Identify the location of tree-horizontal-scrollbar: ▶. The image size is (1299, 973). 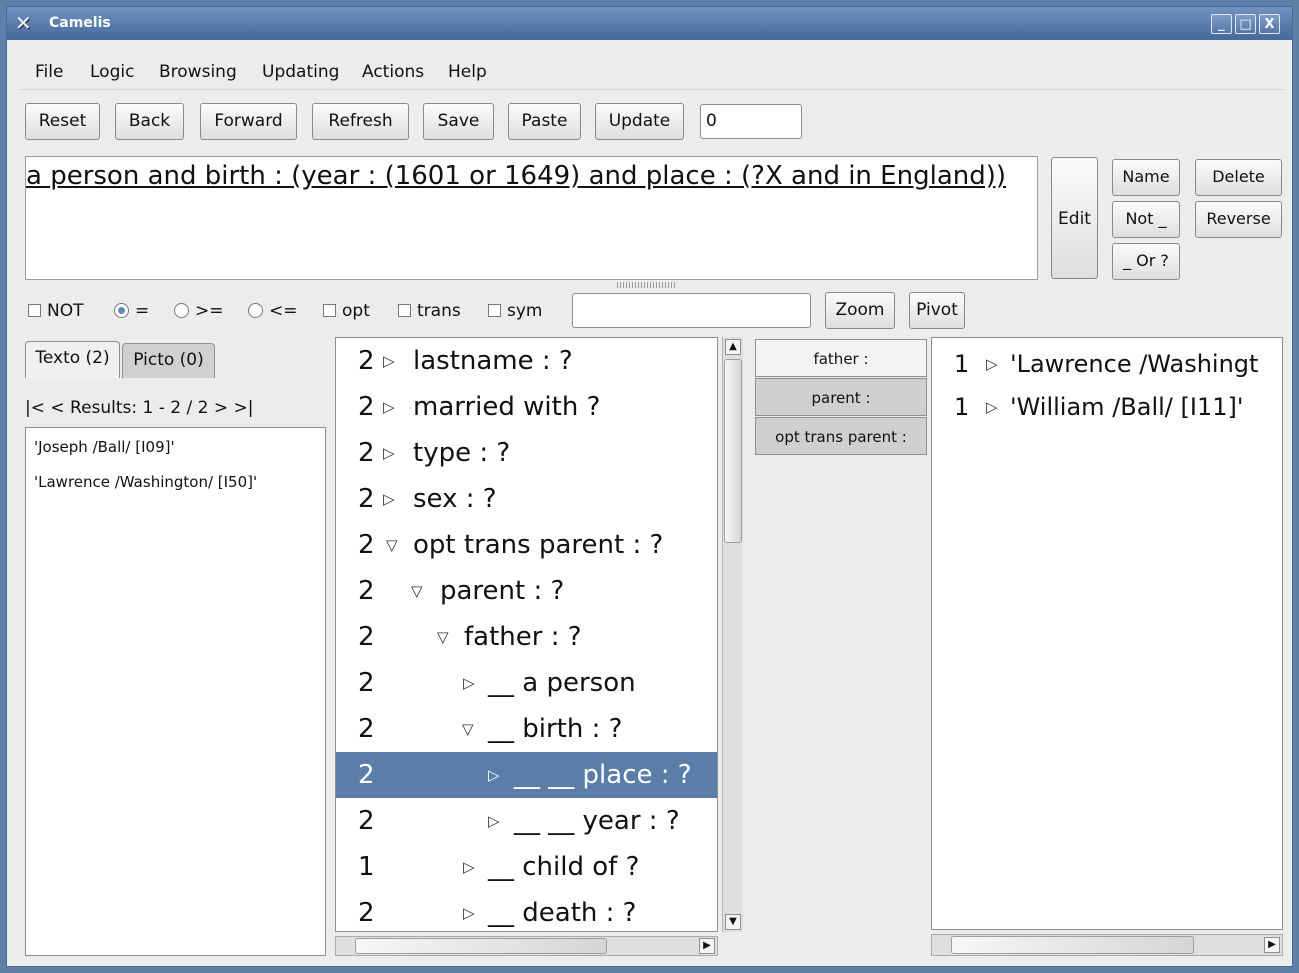
(526, 946).